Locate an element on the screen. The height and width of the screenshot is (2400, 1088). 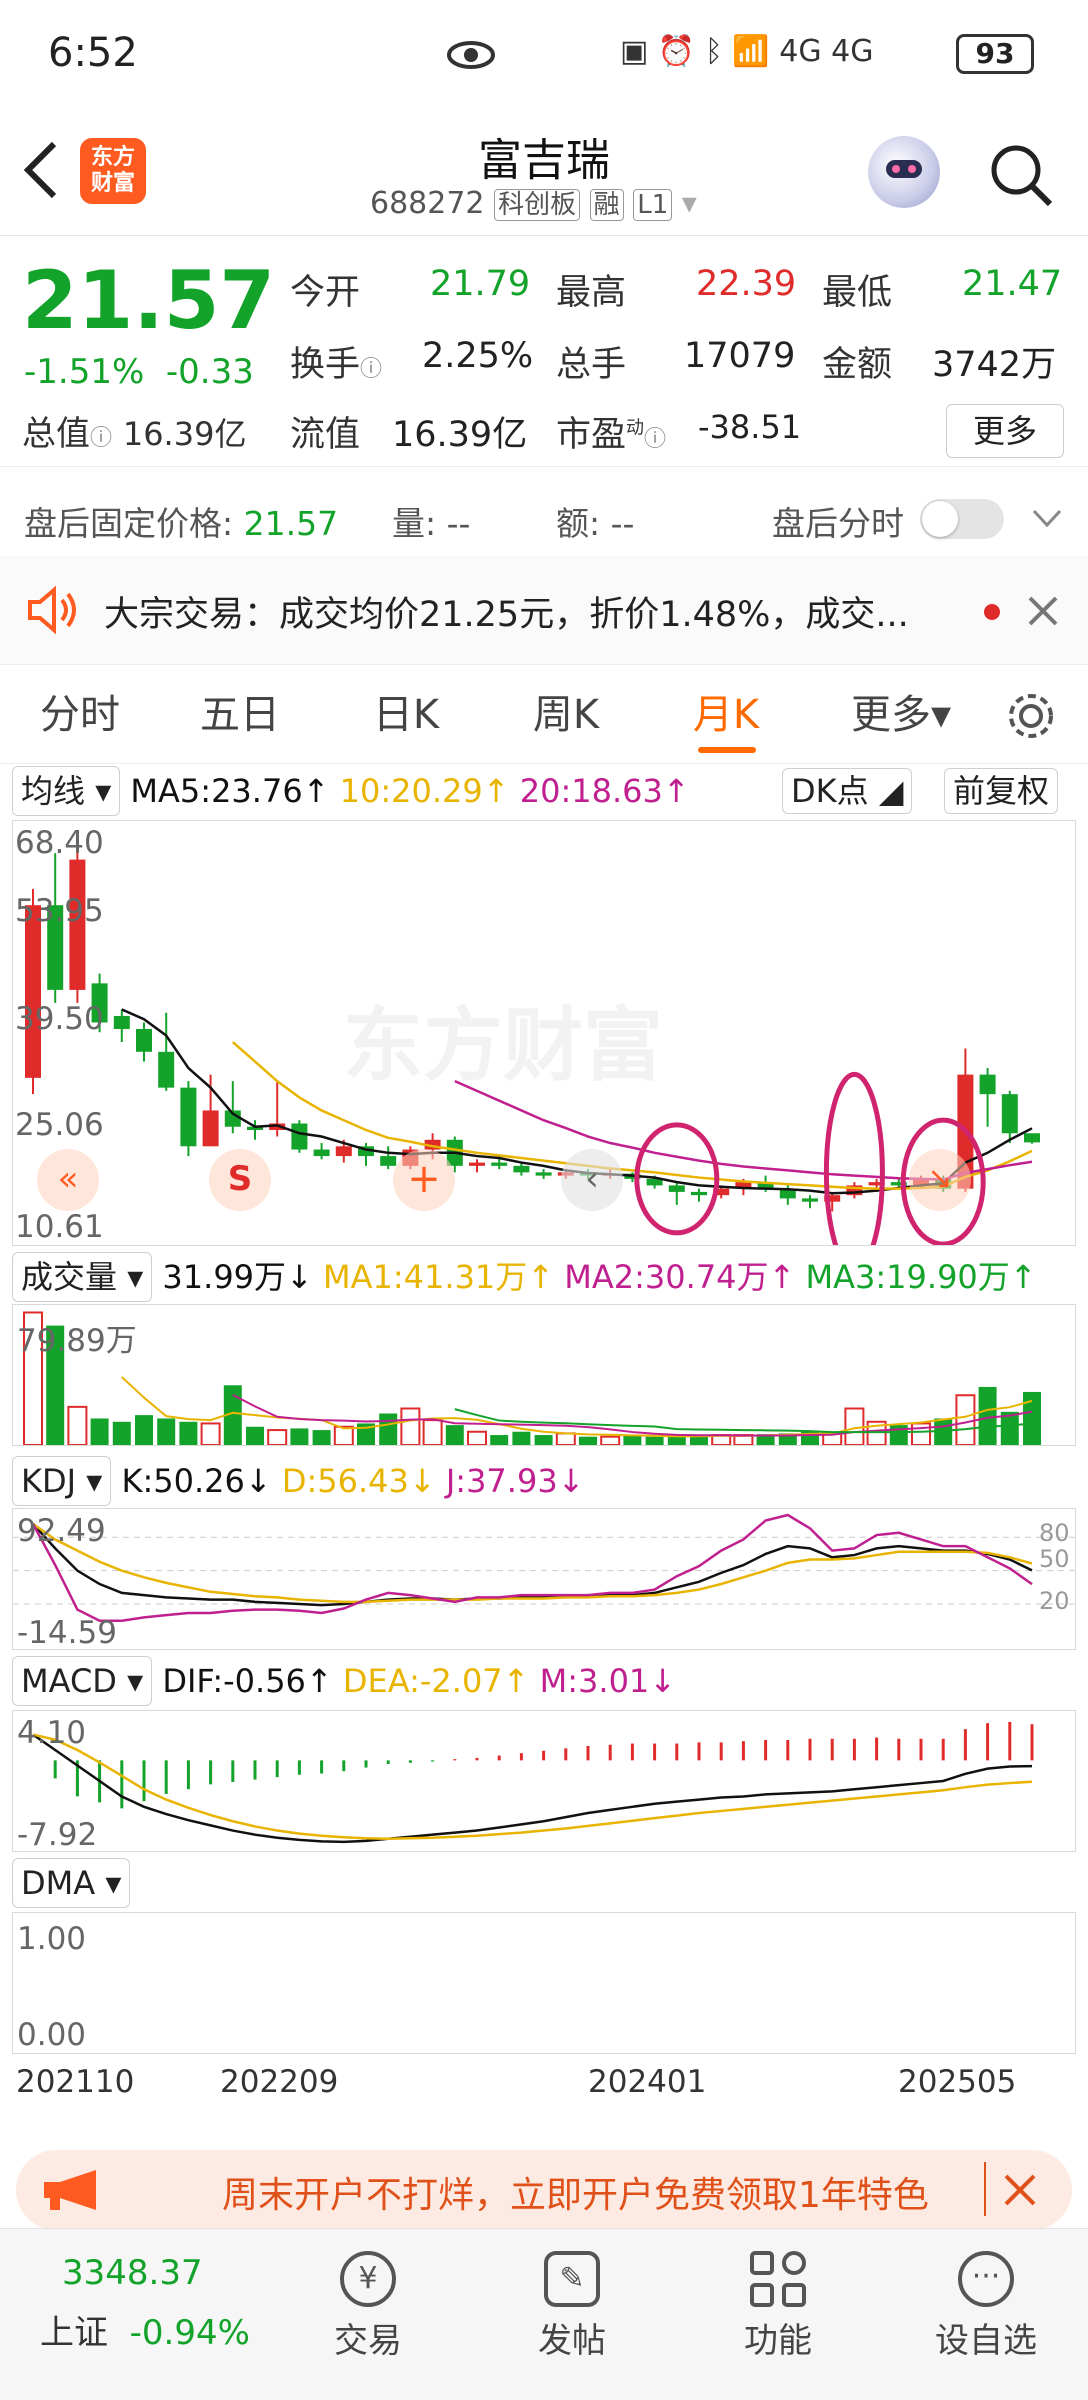
wifi-icon: 📶 is located at coordinates (751, 51).